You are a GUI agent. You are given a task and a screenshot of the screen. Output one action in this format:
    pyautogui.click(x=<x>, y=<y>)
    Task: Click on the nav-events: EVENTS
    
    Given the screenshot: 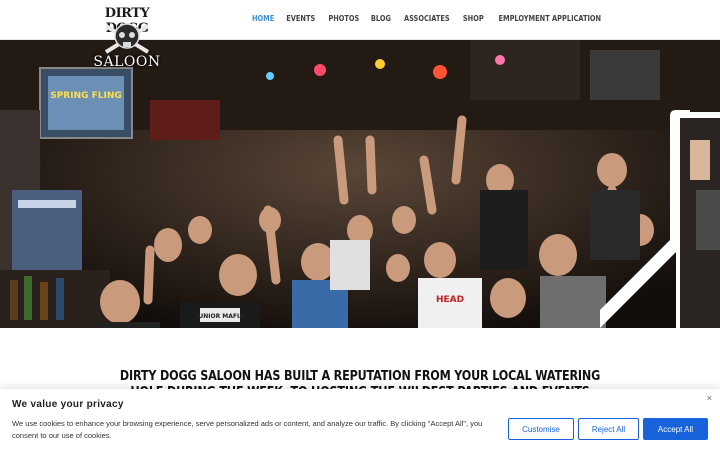 What is the action you would take?
    pyautogui.click(x=300, y=18)
    